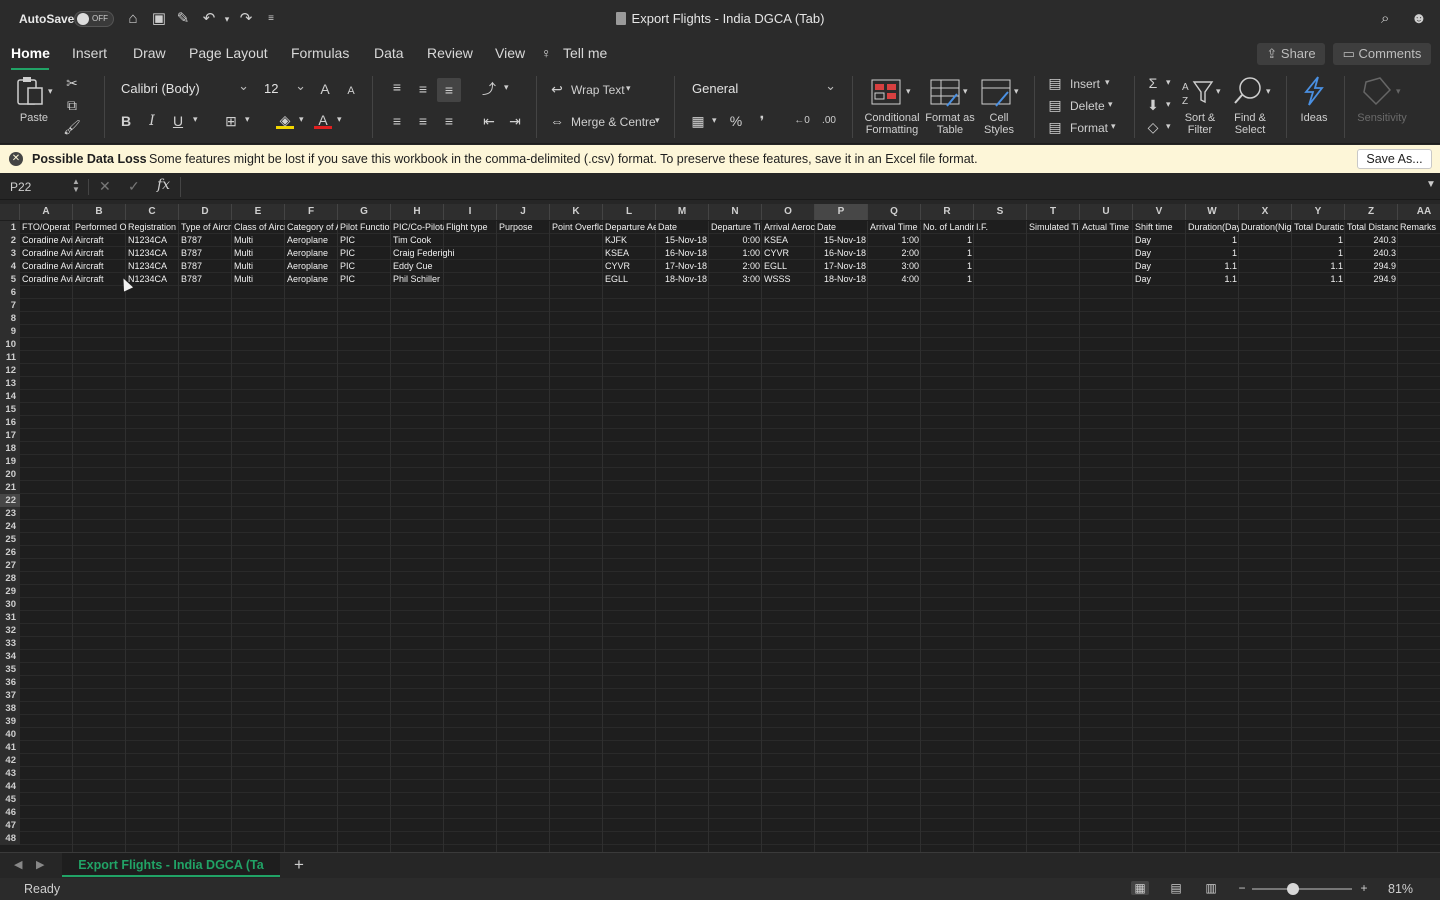 The width and height of the screenshot is (1440, 900). I want to click on paste-dropdown-icon: ▾, so click(50, 91).